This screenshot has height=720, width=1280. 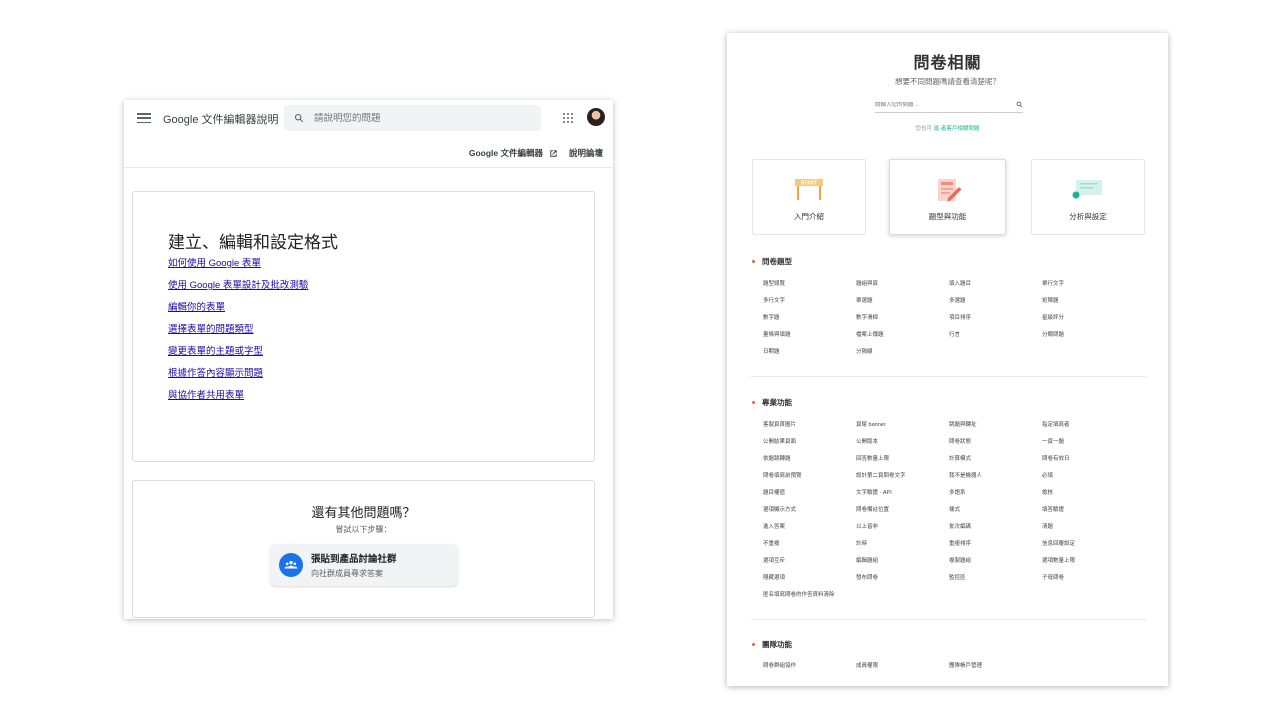 I want to click on article-link: 編輯題組, so click(x=902, y=565).